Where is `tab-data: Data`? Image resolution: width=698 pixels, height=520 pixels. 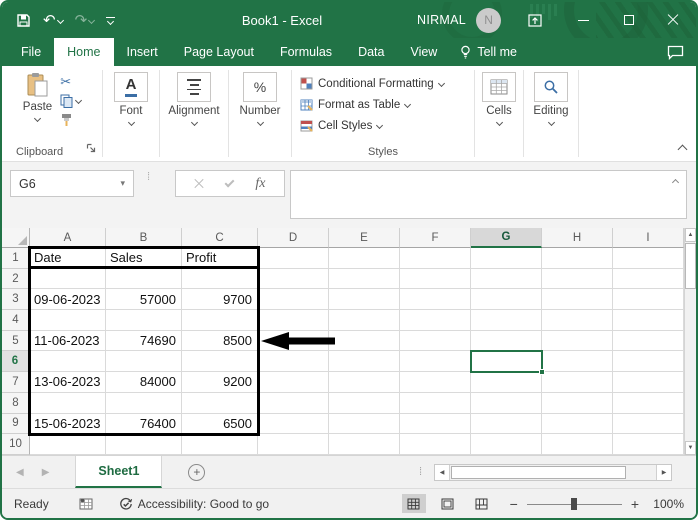 tab-data: Data is located at coordinates (371, 52).